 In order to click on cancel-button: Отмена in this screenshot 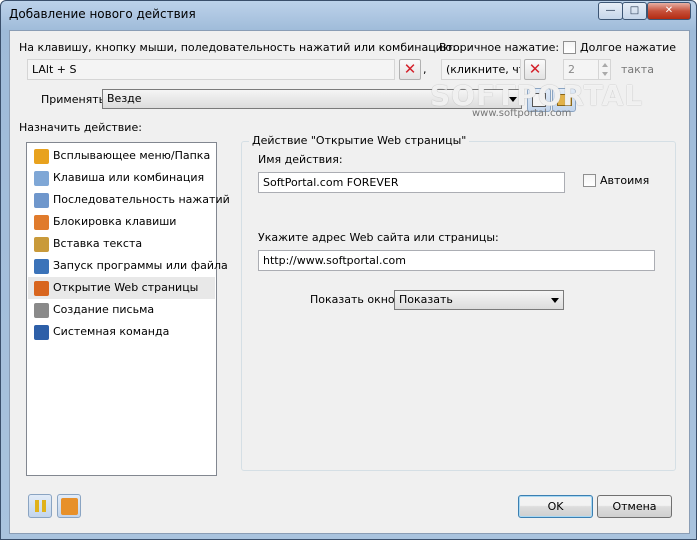, I will do `click(634, 506)`.